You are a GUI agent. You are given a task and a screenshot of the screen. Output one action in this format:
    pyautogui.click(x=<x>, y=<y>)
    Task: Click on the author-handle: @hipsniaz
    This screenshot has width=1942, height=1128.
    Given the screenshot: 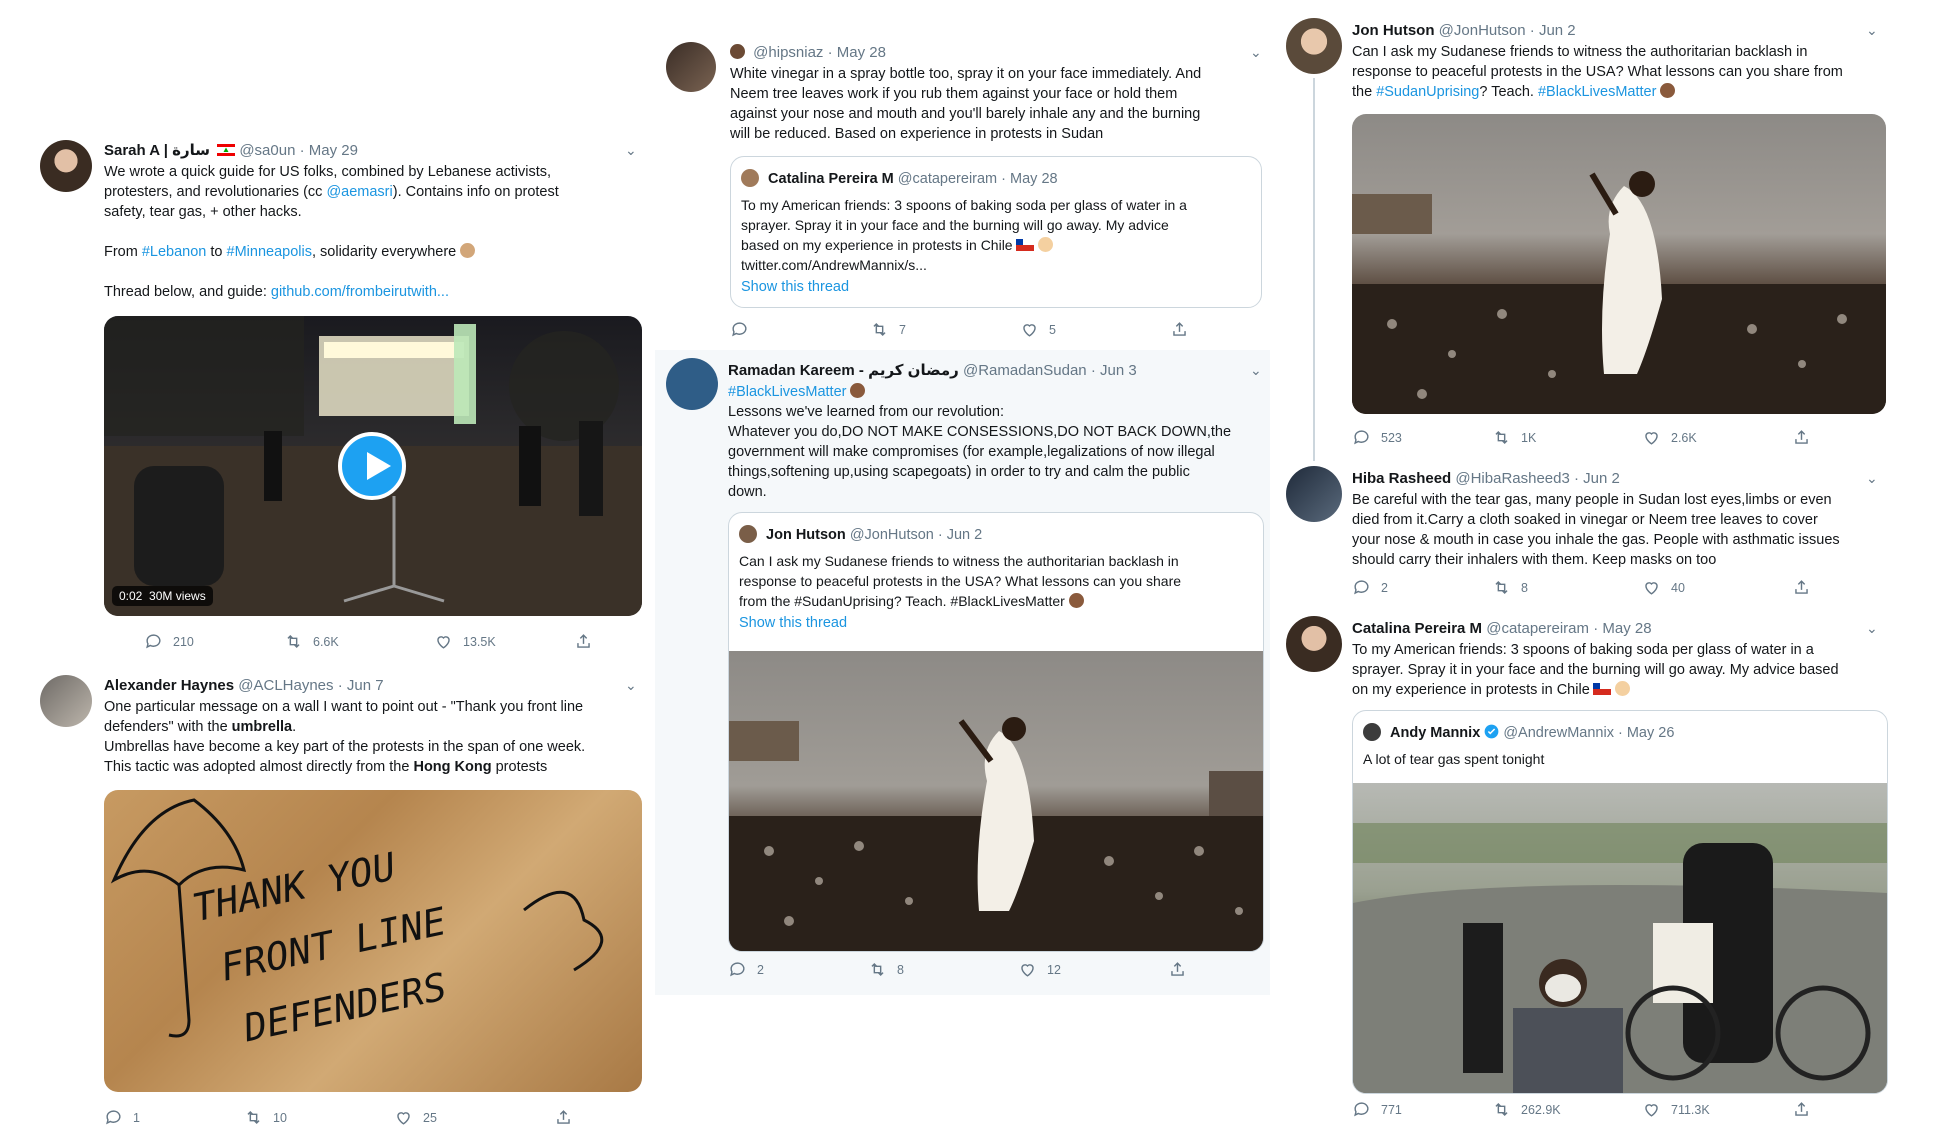 What is the action you would take?
    pyautogui.click(x=788, y=52)
    